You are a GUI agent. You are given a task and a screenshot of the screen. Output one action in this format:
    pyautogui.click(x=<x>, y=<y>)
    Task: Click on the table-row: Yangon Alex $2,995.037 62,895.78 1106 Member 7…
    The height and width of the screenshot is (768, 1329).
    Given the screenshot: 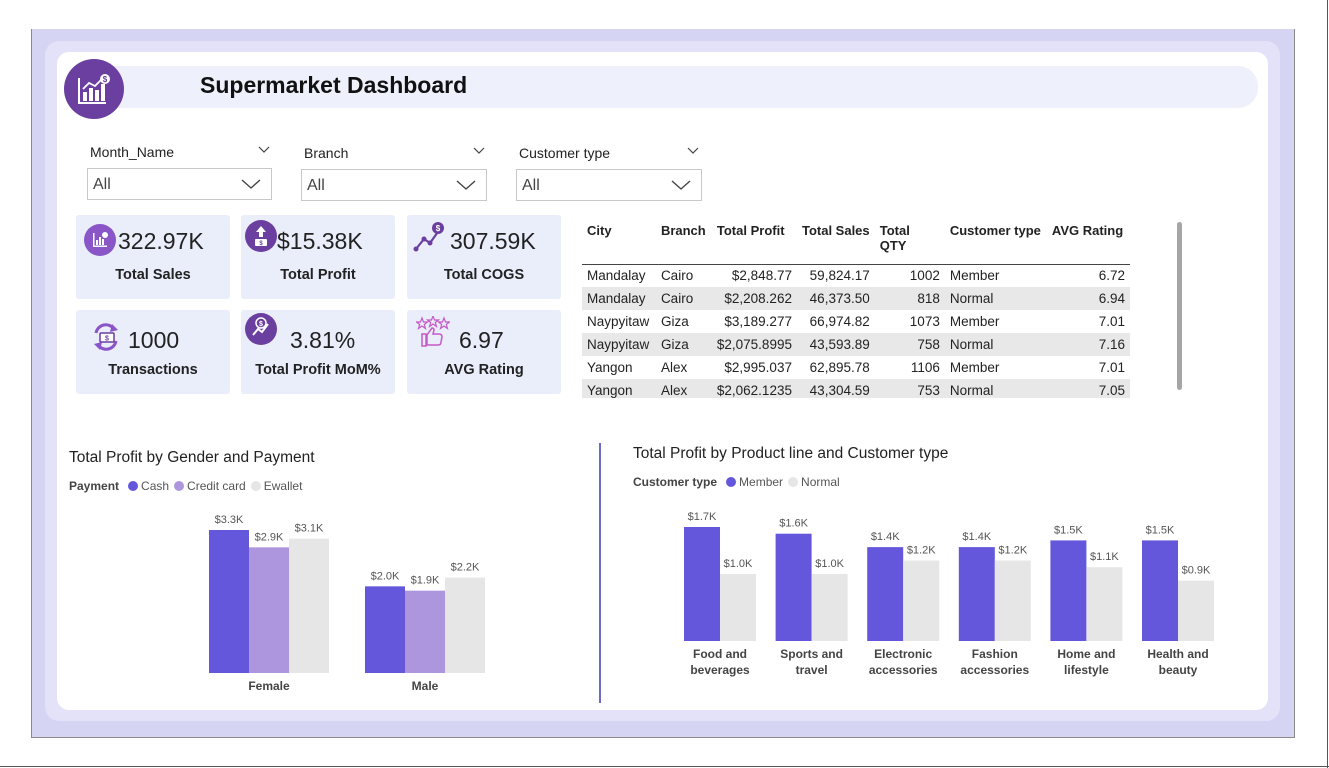 What is the action you would take?
    pyautogui.click(x=856, y=367)
    